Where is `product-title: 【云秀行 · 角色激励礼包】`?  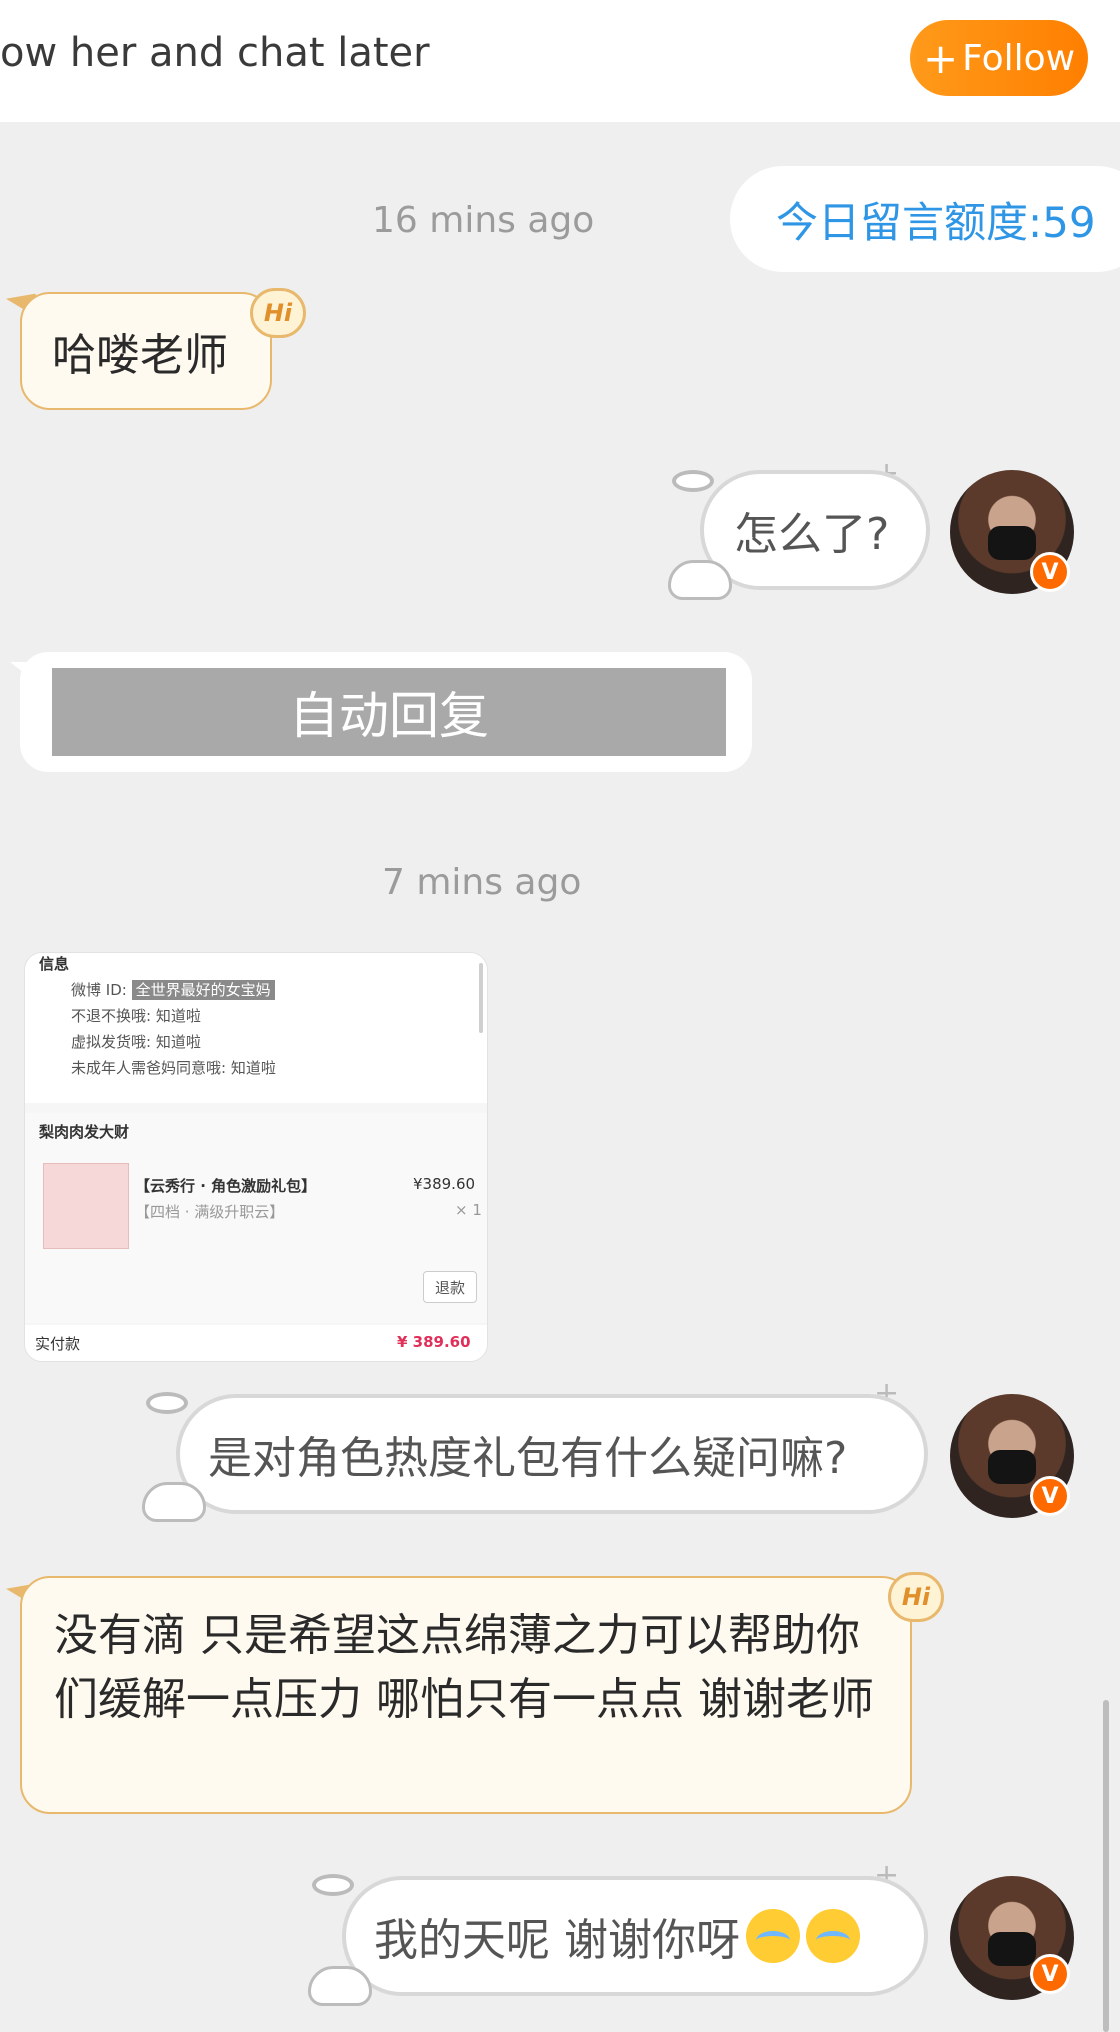 product-title: 【云秀行 · 角色激励礼包】 is located at coordinates (226, 1186).